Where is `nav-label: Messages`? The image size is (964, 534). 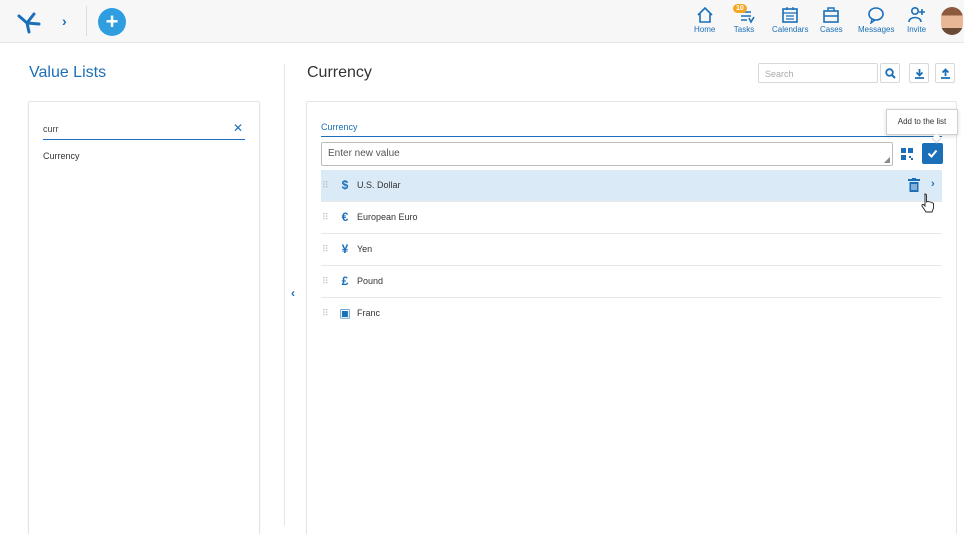 nav-label: Messages is located at coordinates (876, 29).